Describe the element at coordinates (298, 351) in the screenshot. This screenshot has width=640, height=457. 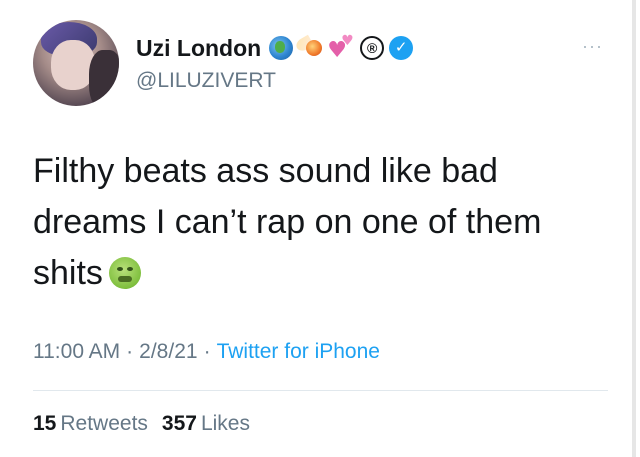
I see `tweet-source-link: Twitter for iPhone` at that location.